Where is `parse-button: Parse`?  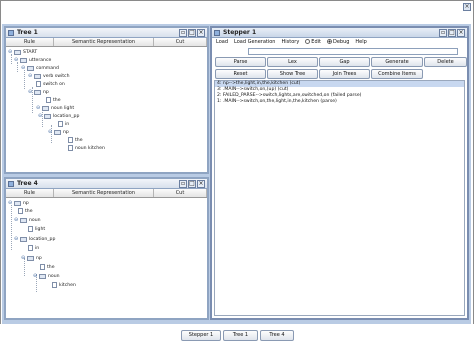 parse-button: Parse is located at coordinates (240, 62).